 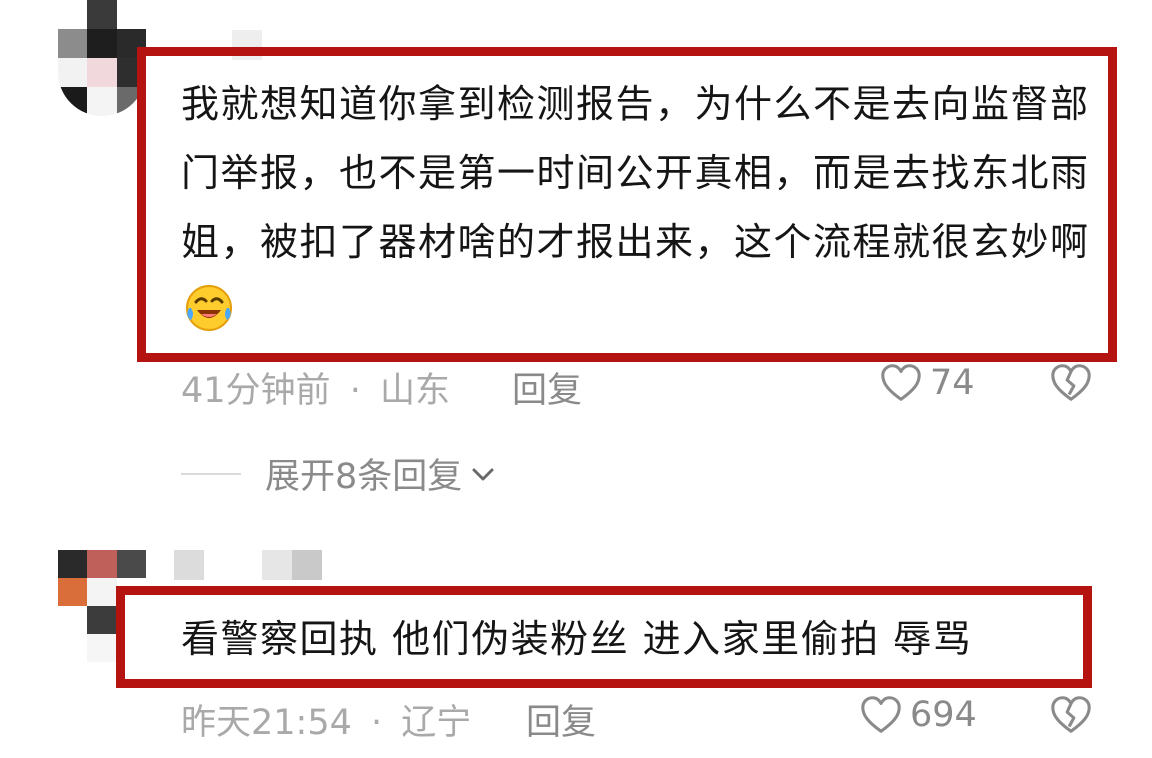 What do you see at coordinates (266, 723) in the screenshot?
I see `timestamp: 昨天21:54` at bounding box center [266, 723].